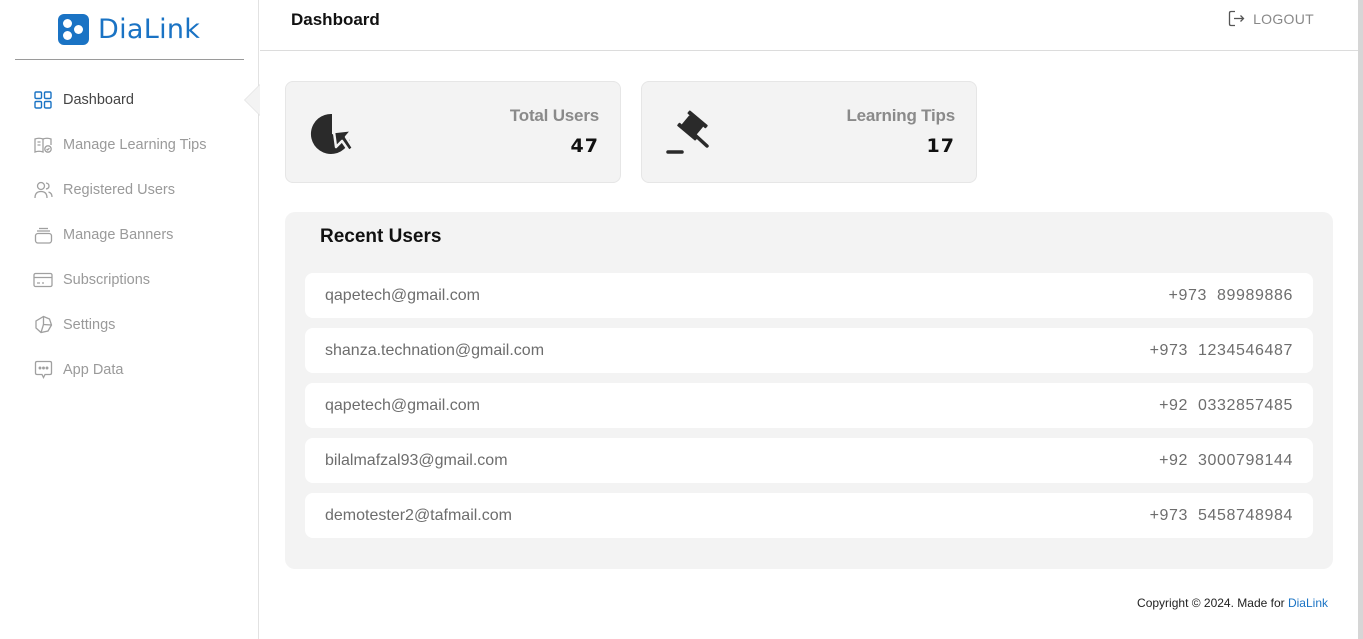 The width and height of the screenshot is (1363, 639). I want to click on sidebar-item-learning-tips: Manage Learning Tips, so click(129, 144).